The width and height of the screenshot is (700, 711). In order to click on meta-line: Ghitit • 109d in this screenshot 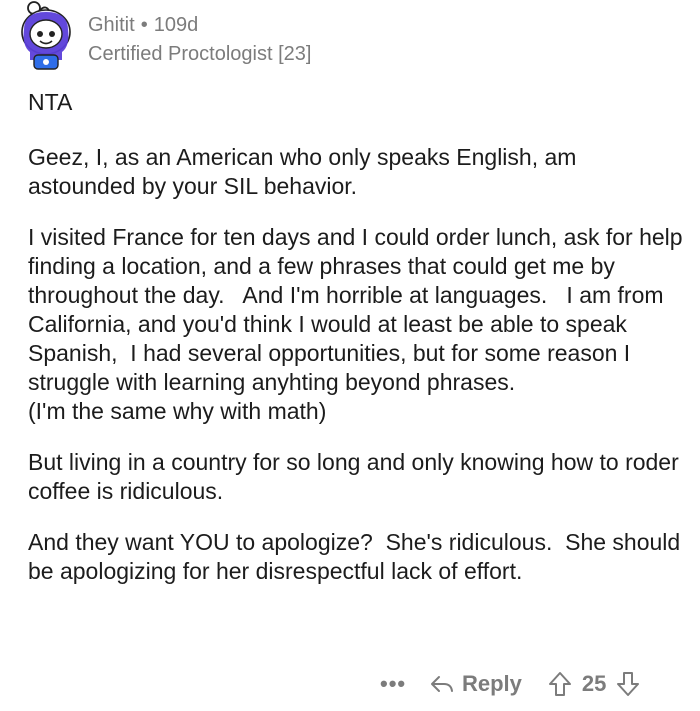, I will do `click(199, 25)`.